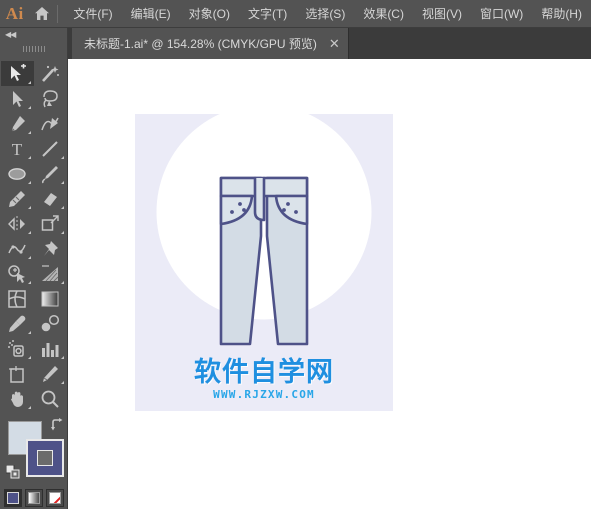 This screenshot has height=509, width=591. I want to click on direct-selection-tool, so click(17, 98).